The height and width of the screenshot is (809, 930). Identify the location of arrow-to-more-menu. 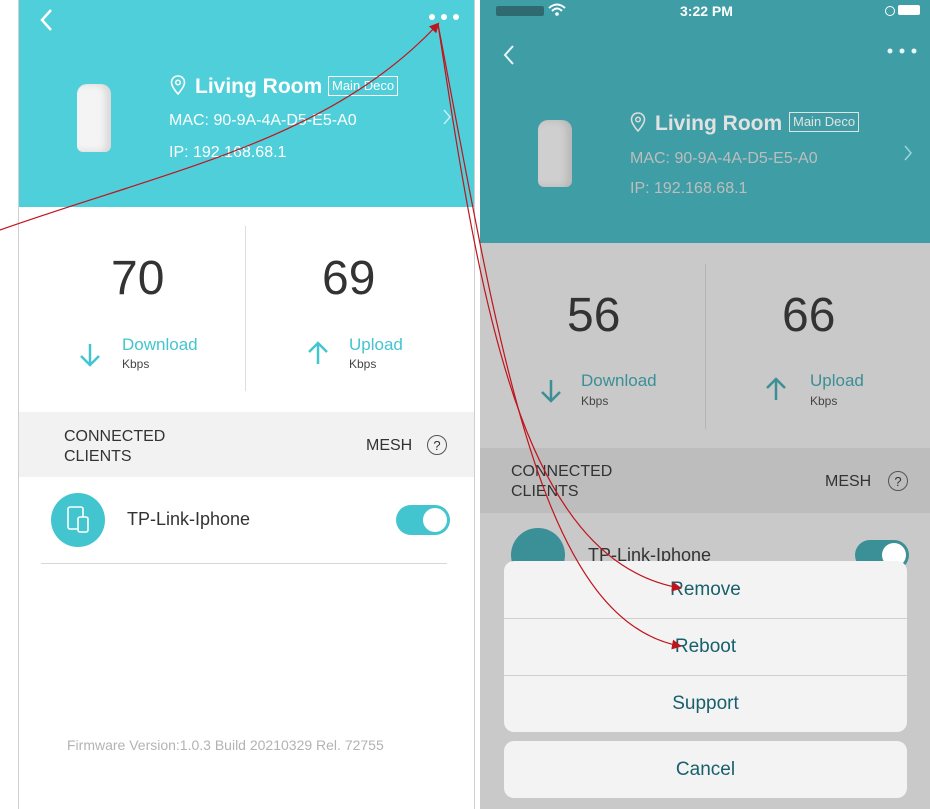
(220, 126).